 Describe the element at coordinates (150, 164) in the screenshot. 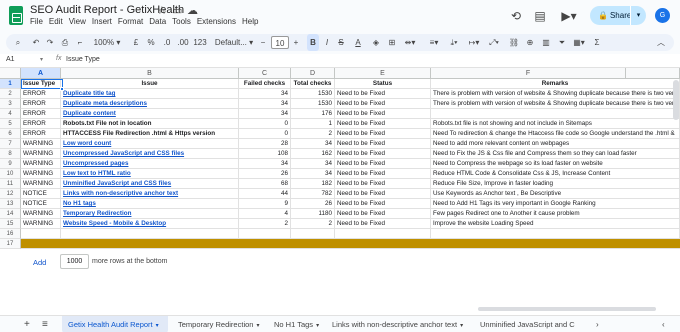

I see `issue-cell: Uncompressed pages` at that location.